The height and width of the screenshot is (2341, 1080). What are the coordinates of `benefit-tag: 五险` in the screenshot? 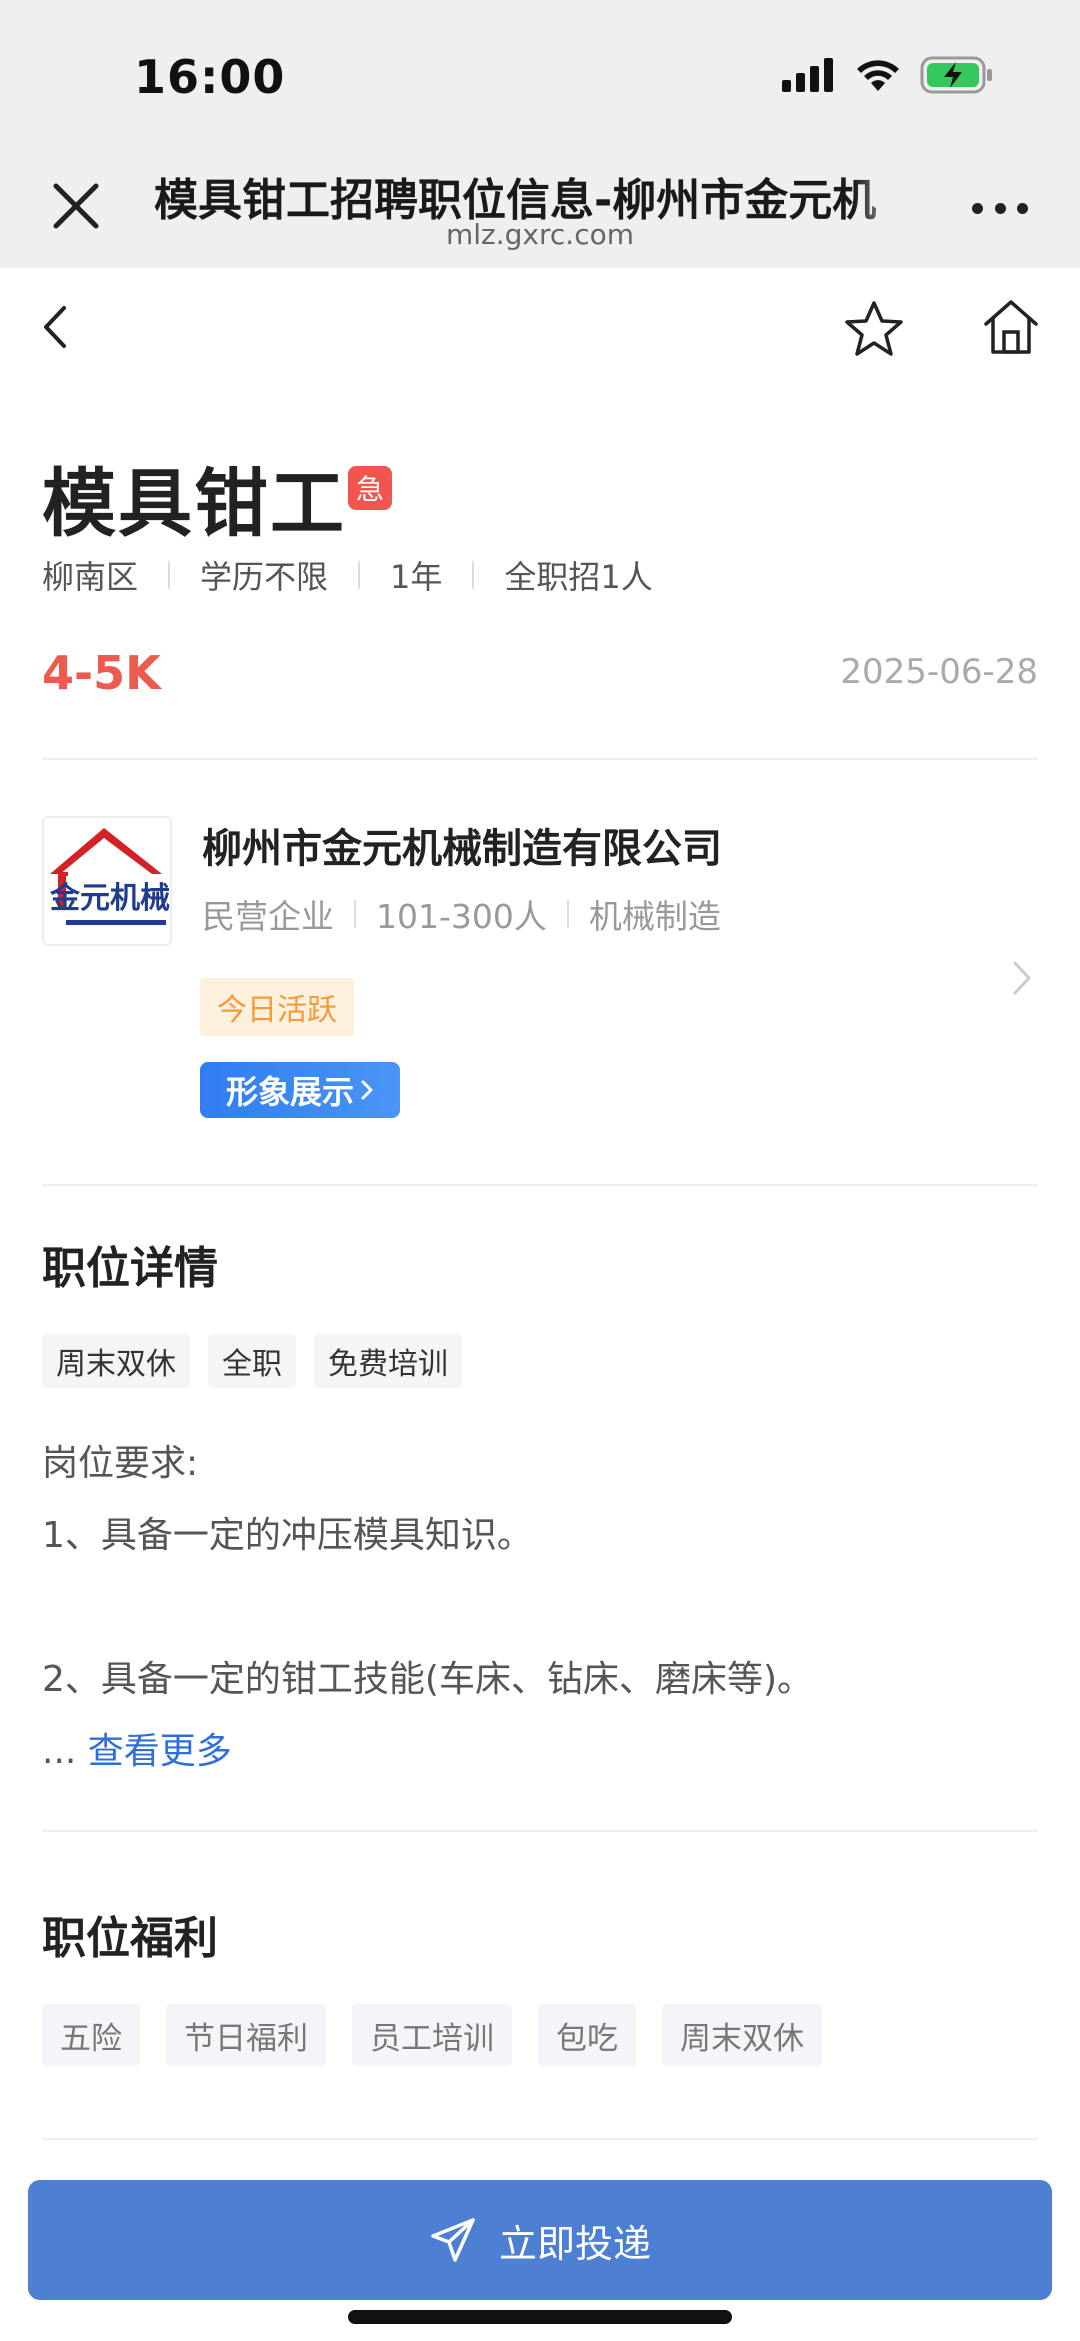 It's located at (91, 2035).